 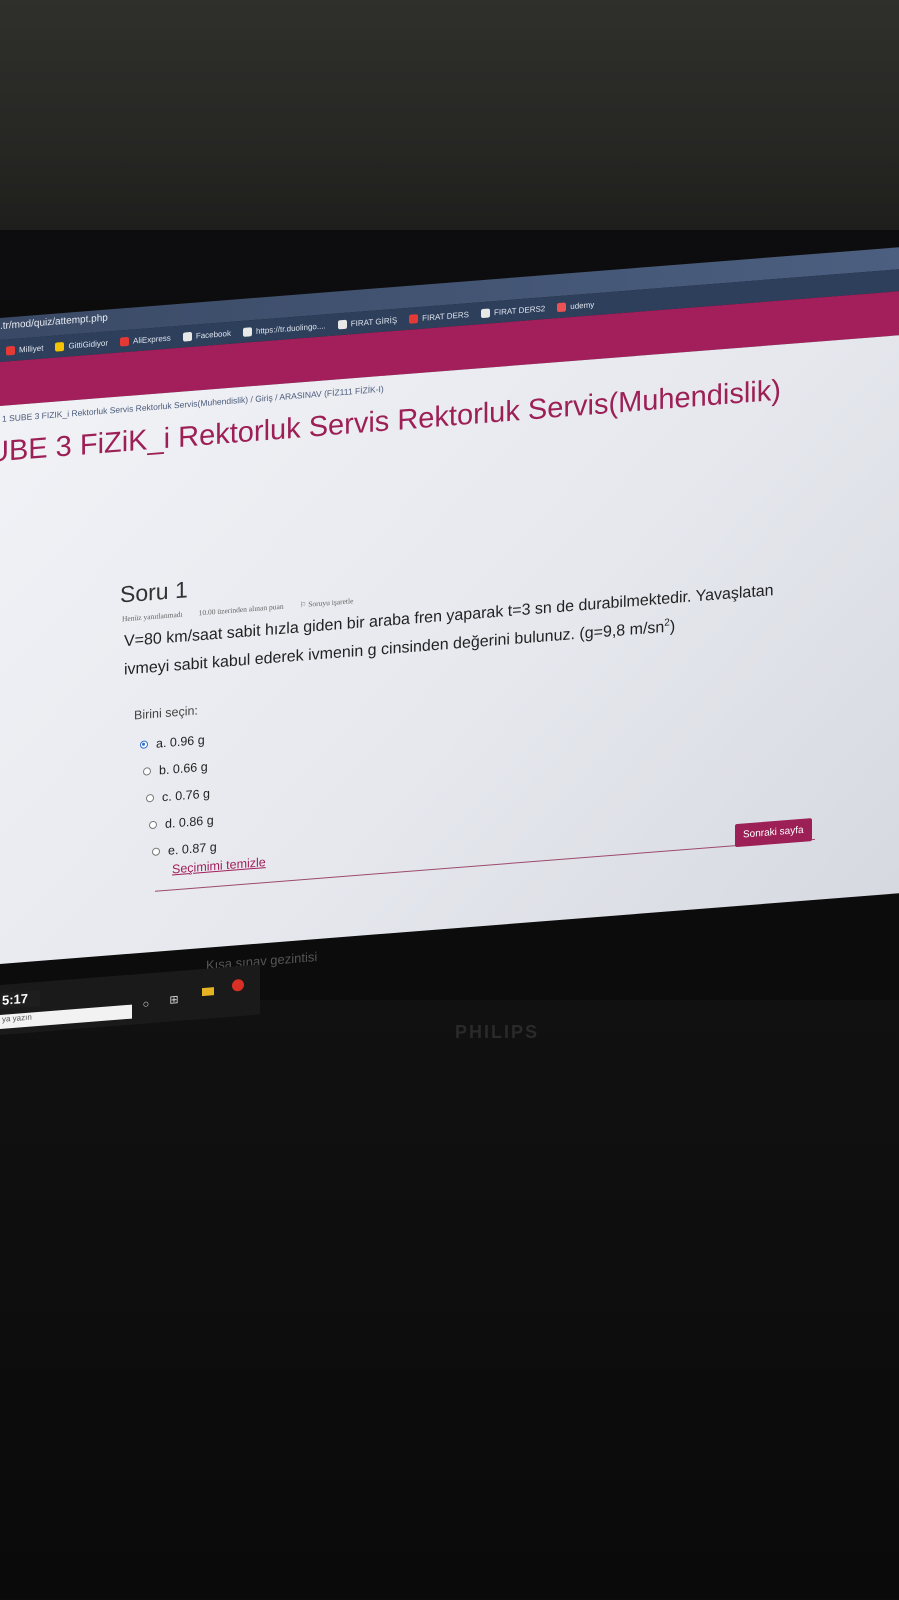 I want to click on bookmark-label: udemy, so click(x=582, y=305).